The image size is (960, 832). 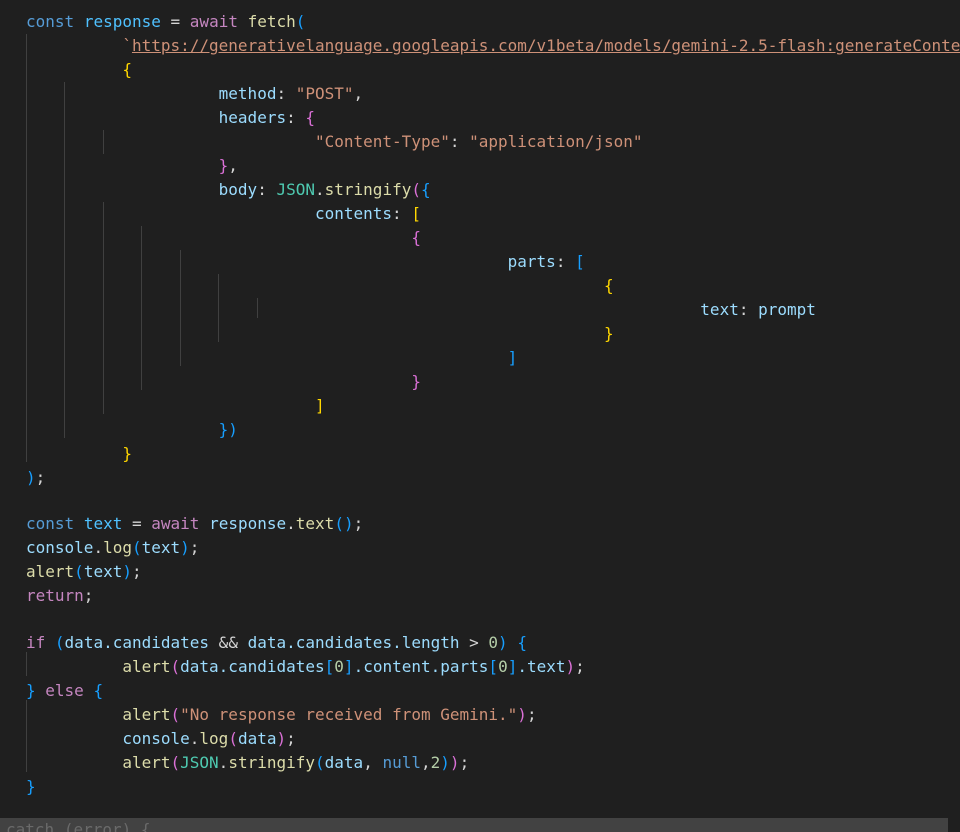 What do you see at coordinates (252, 117) in the screenshot?
I see `property-token: headers` at bounding box center [252, 117].